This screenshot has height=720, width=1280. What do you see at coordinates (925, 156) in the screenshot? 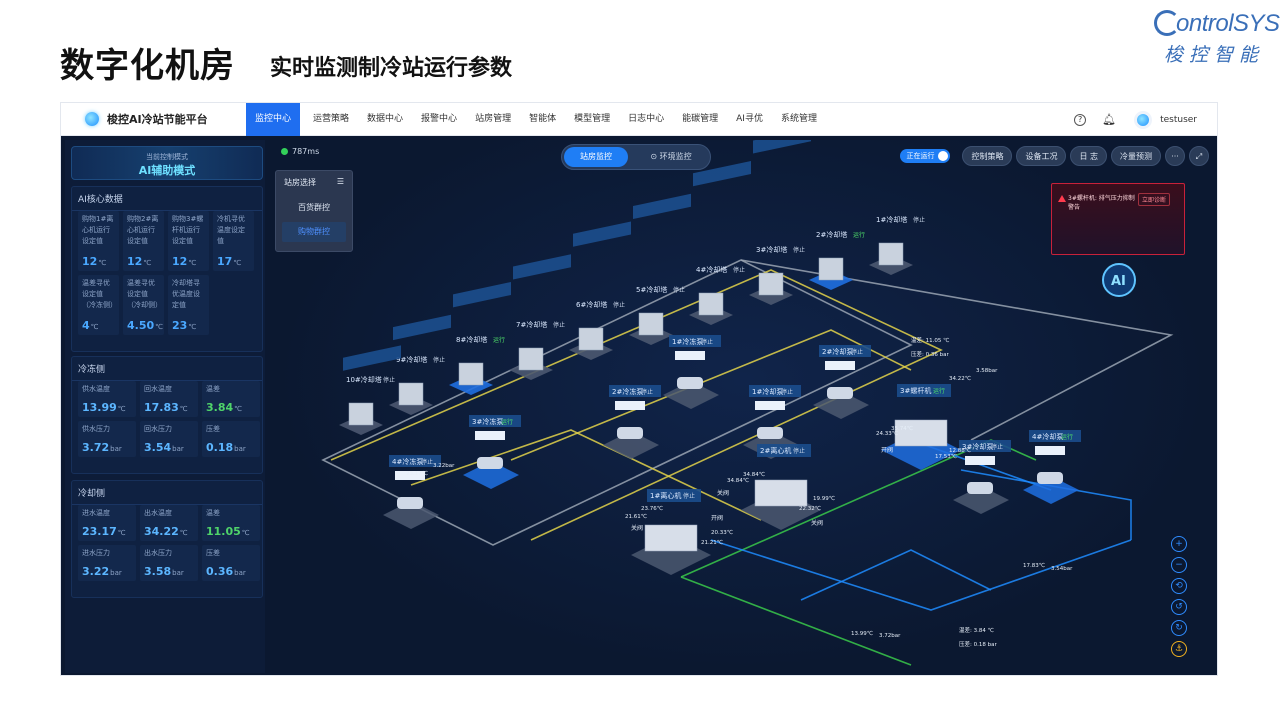
I see `running-toggle: 正在运行` at bounding box center [925, 156].